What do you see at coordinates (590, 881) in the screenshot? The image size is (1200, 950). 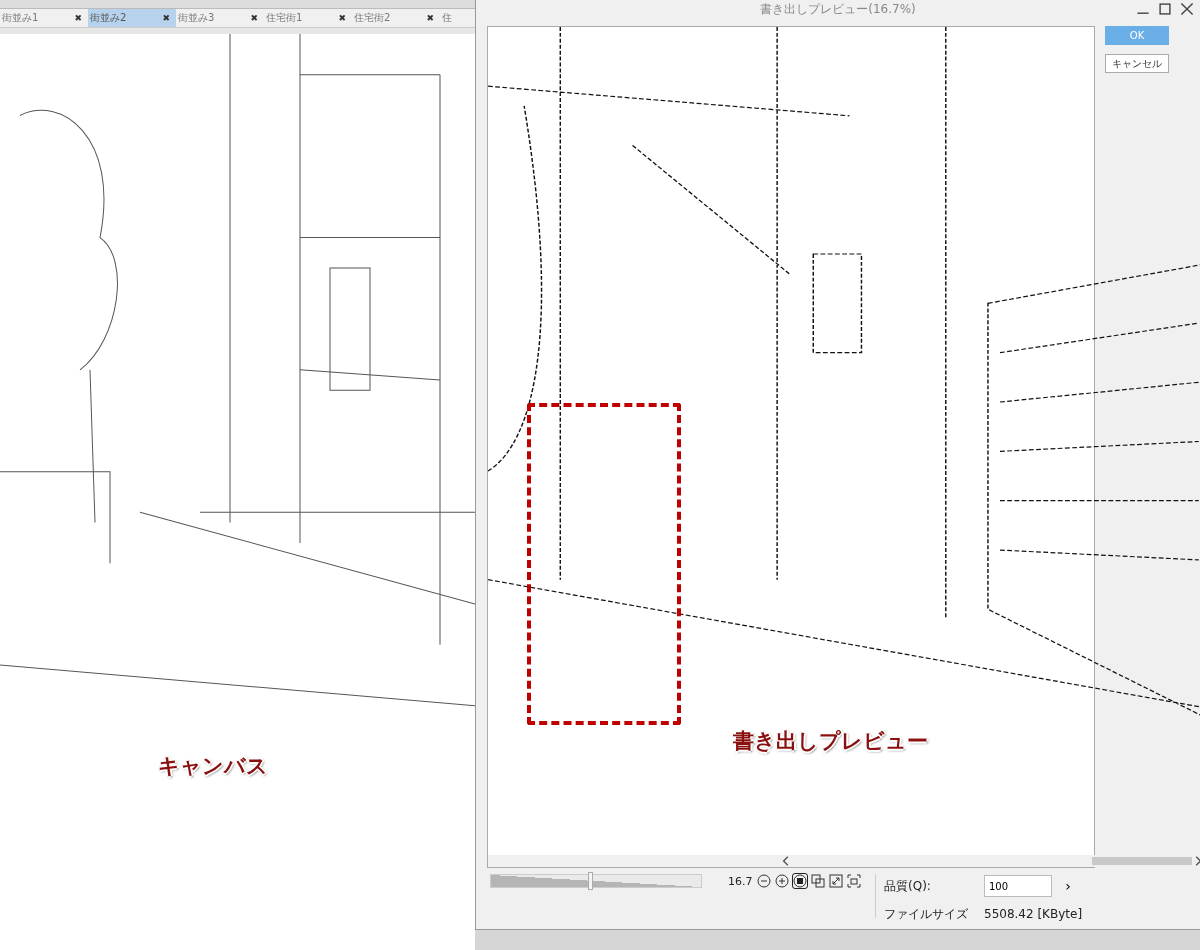 I see `slider-thumb` at bounding box center [590, 881].